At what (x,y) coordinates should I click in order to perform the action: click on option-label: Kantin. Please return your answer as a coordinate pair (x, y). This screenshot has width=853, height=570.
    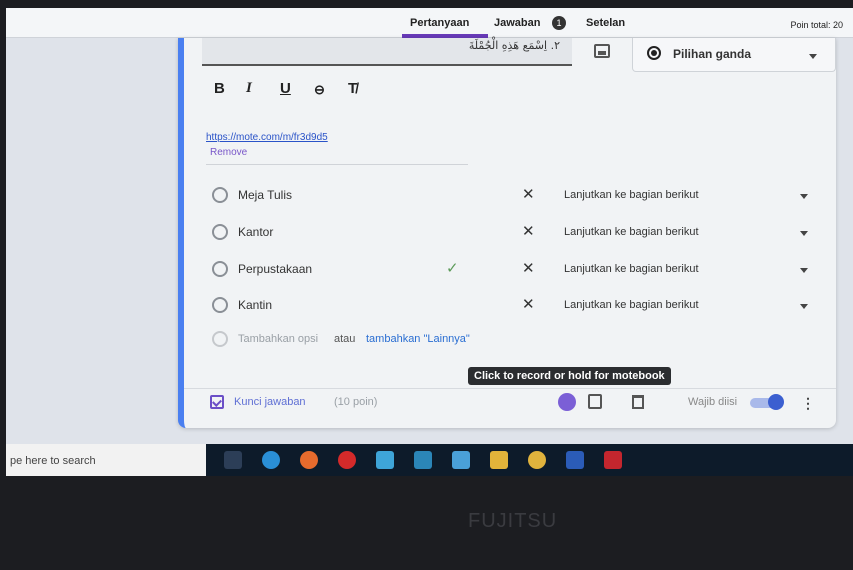
    Looking at the image, I should click on (255, 305).